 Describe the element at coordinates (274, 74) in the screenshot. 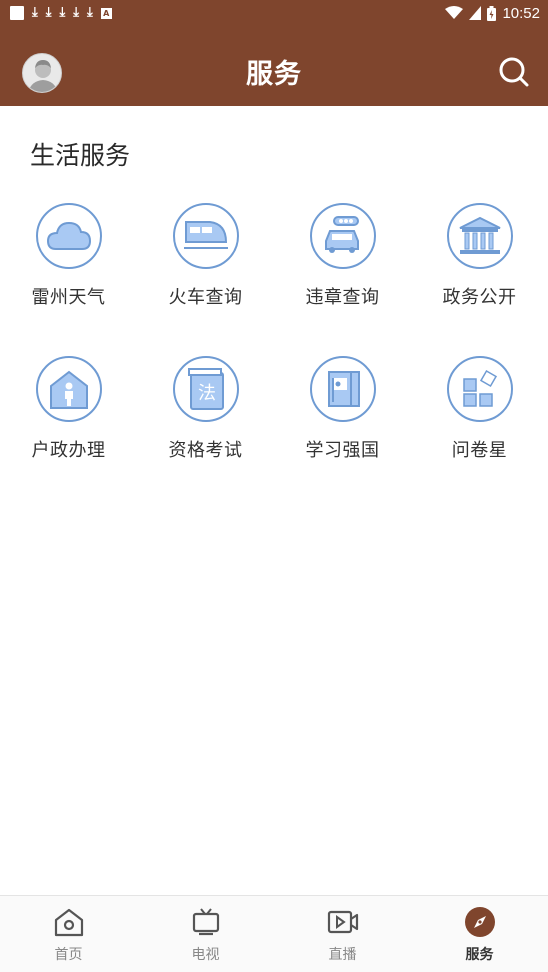

I see `page-title: 服务` at that location.